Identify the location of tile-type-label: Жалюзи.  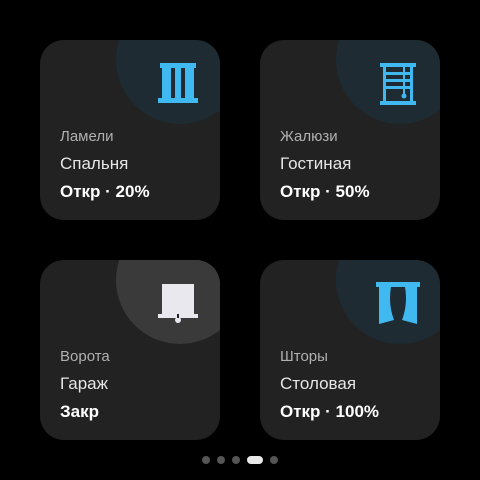
(309, 136).